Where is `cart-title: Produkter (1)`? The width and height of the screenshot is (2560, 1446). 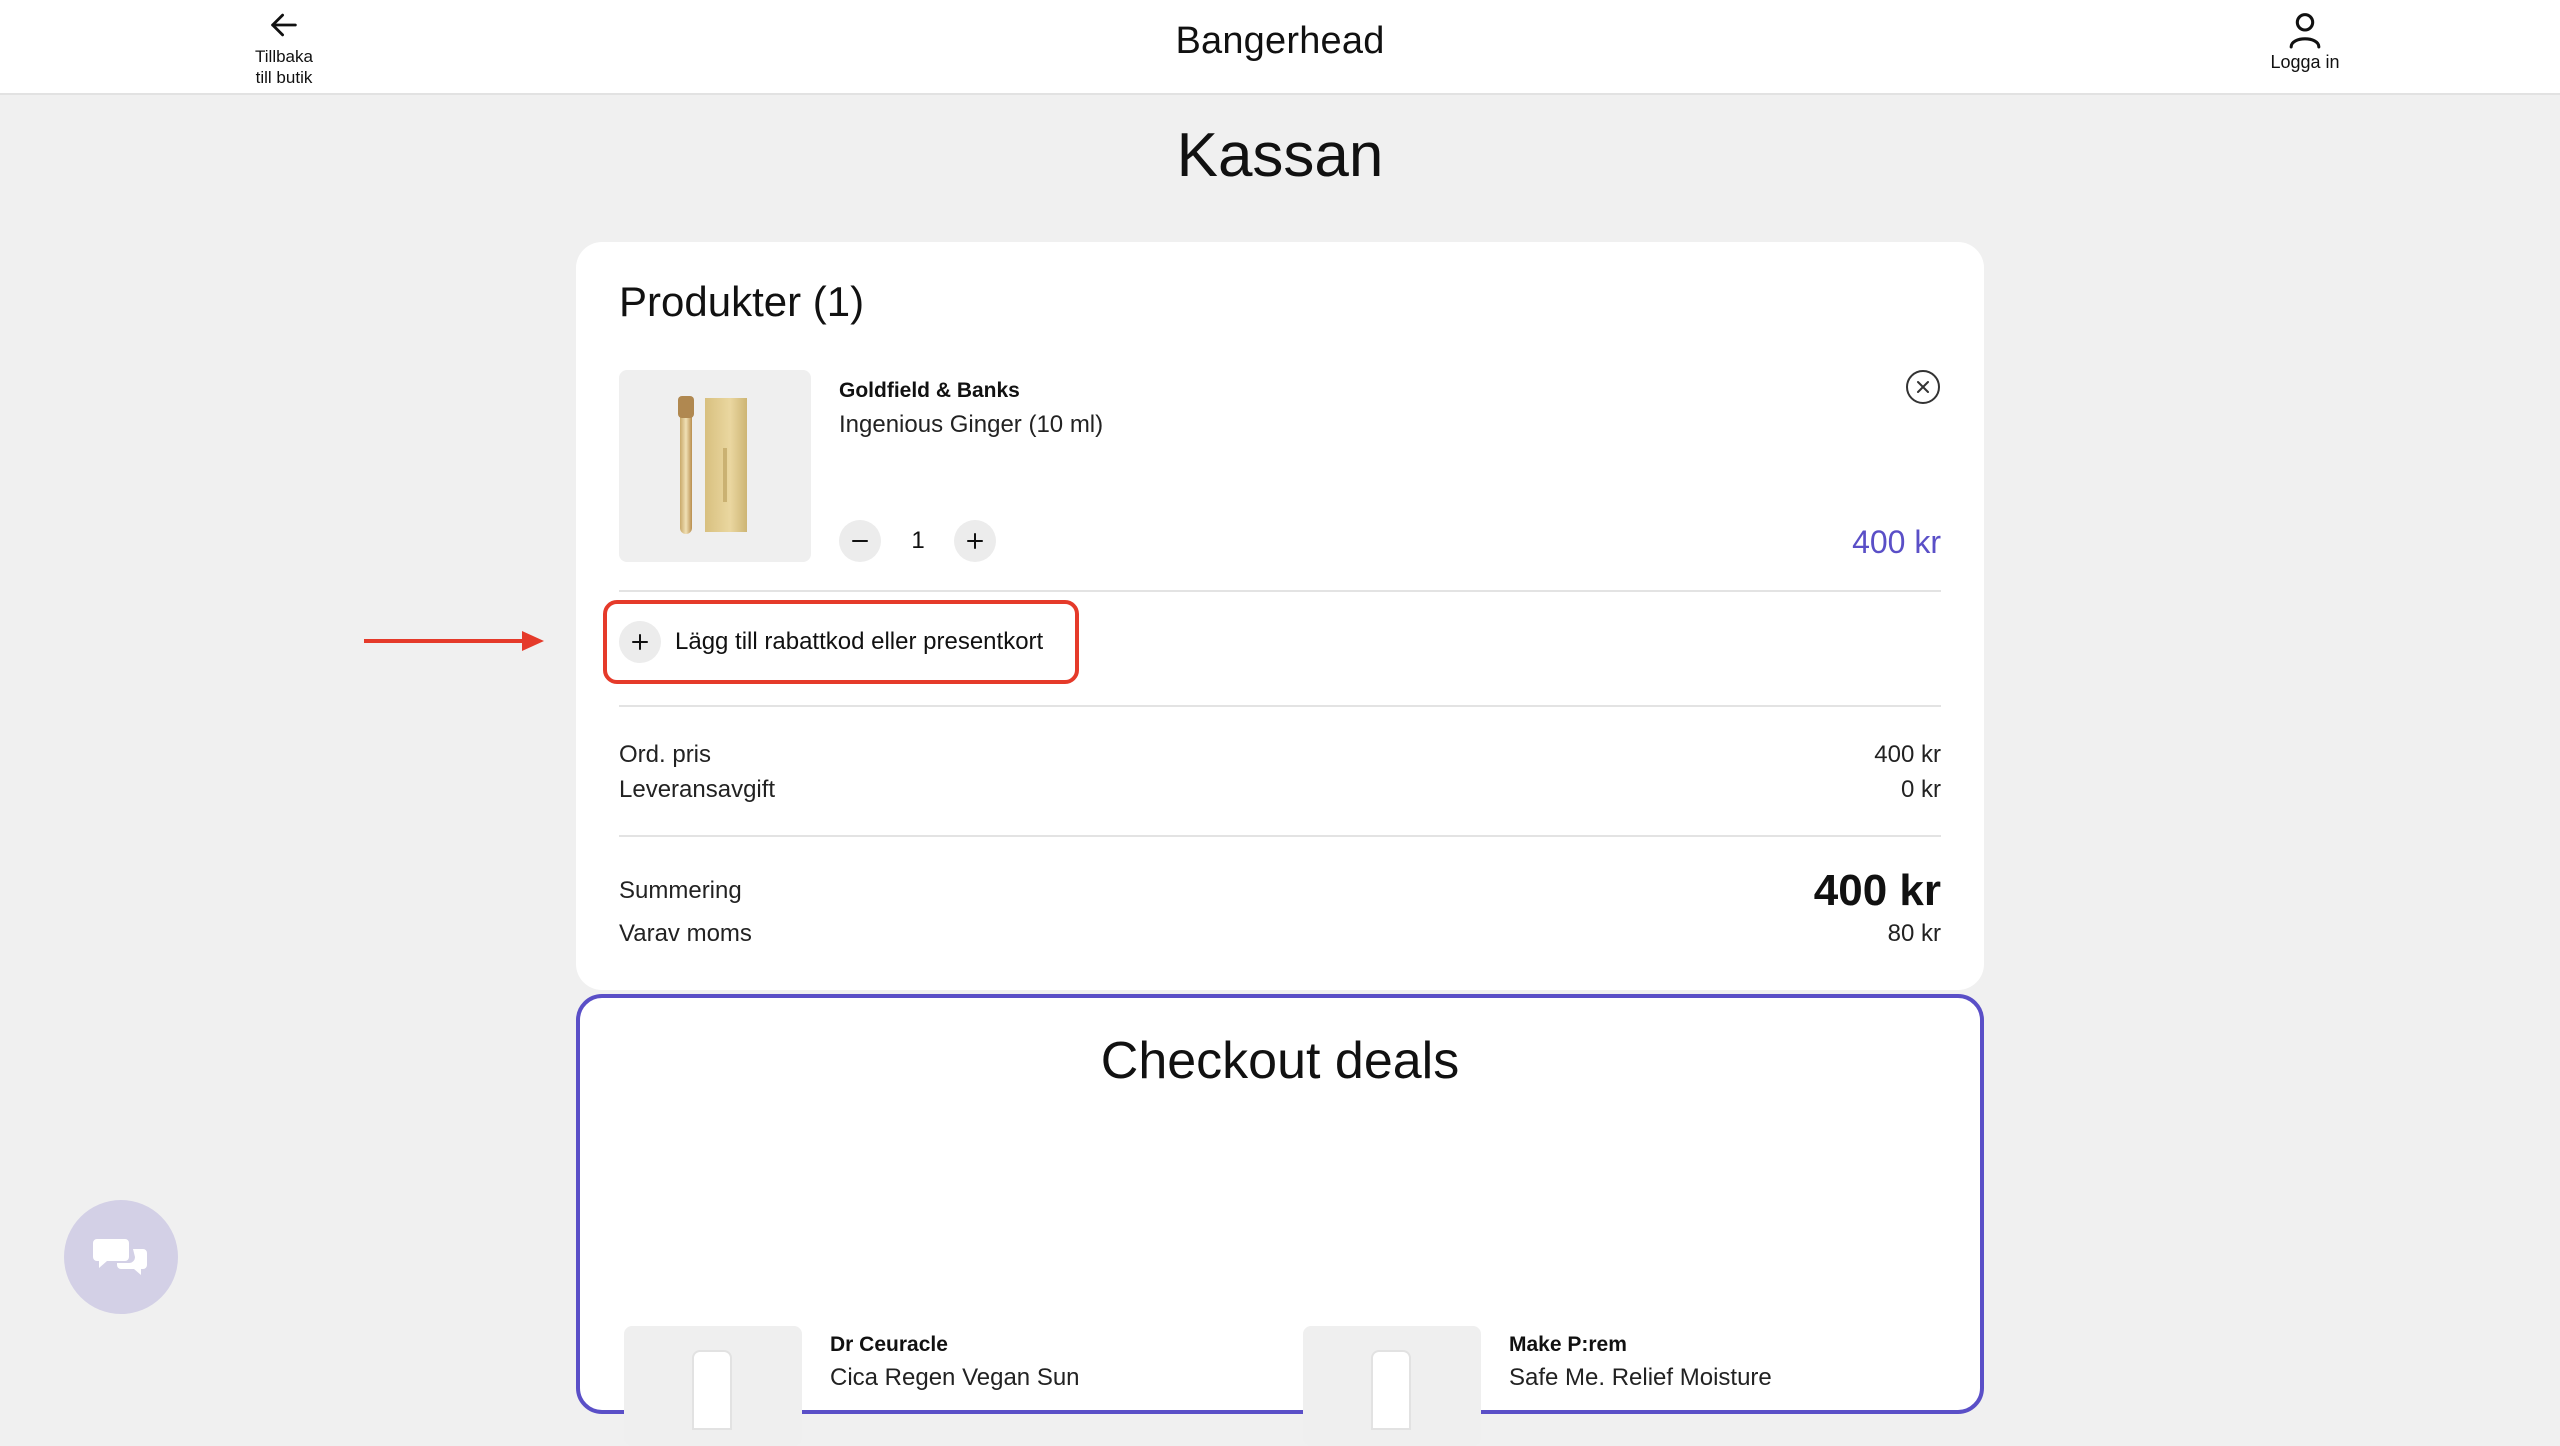 cart-title: Produkter (1) is located at coordinates (742, 301).